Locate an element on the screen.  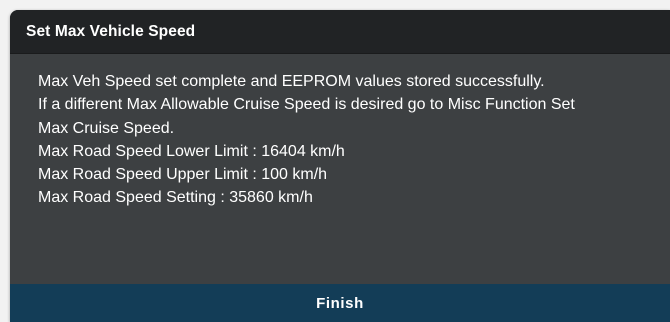
message-line: Max Cruise Speed. is located at coordinates (106, 128).